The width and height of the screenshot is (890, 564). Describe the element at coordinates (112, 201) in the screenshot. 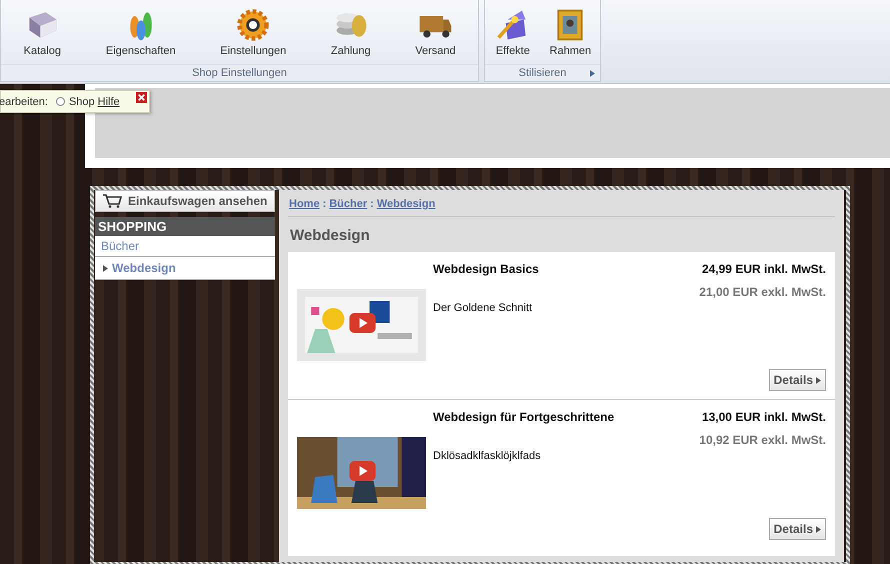

I see `cart-icon` at that location.